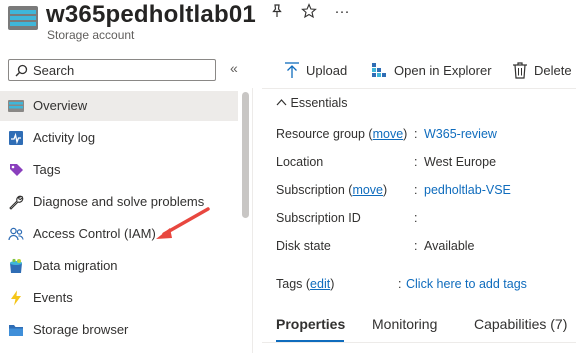  What do you see at coordinates (119, 106) in the screenshot?
I see `sidebar-item-overview: Overview` at bounding box center [119, 106].